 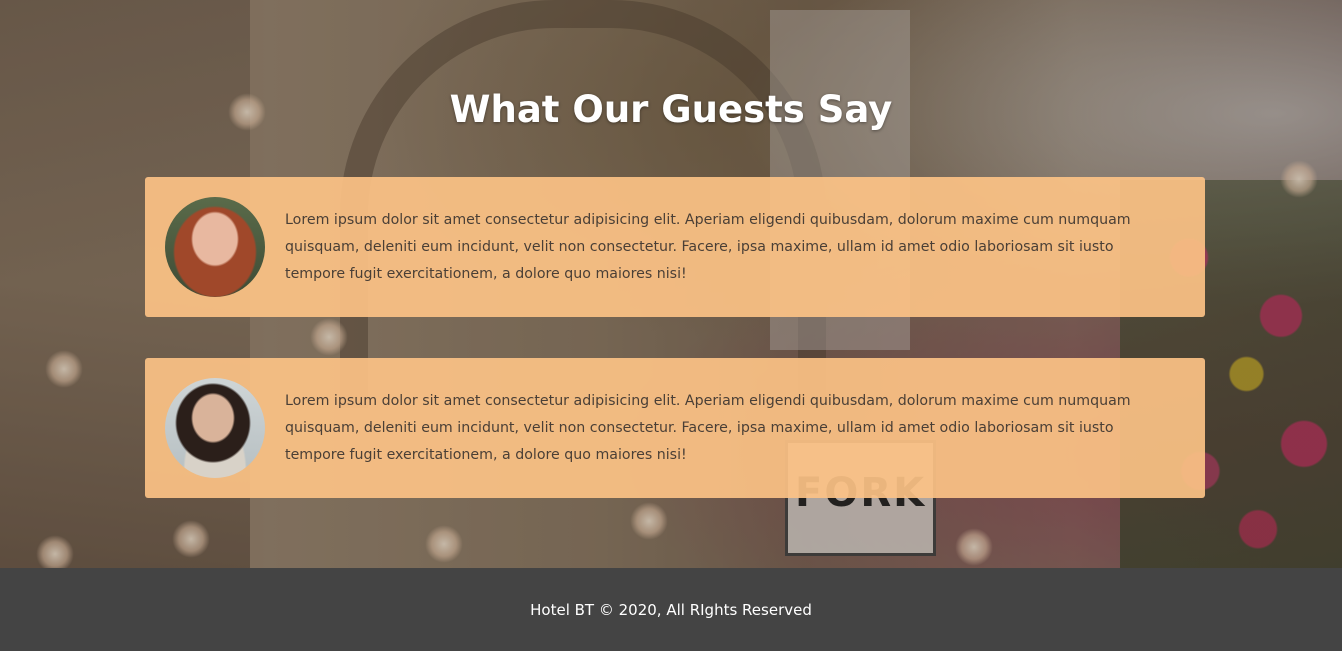 I want to click on footer: Hotel BT © 2020, All RIghts Reserved, so click(x=671, y=609).